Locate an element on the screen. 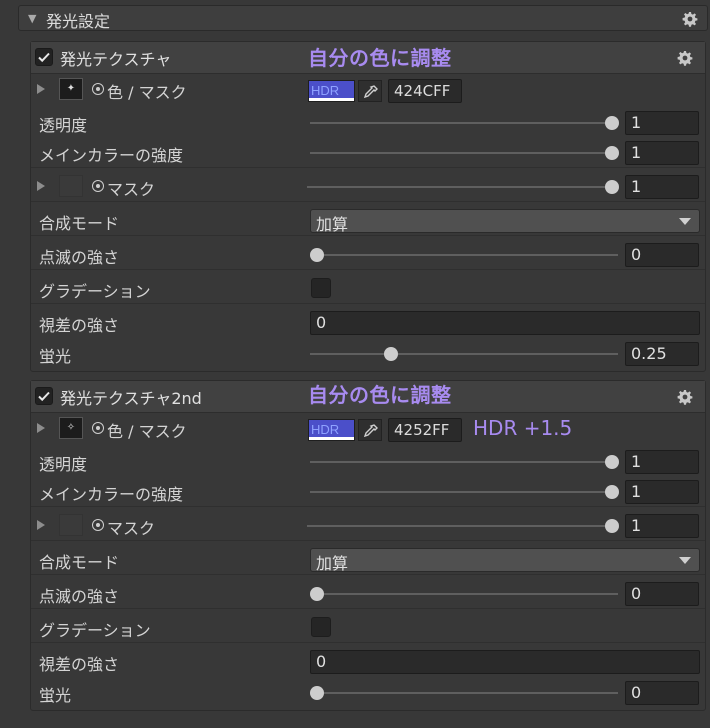  swatch-alpha-bar is located at coordinates (331, 438).